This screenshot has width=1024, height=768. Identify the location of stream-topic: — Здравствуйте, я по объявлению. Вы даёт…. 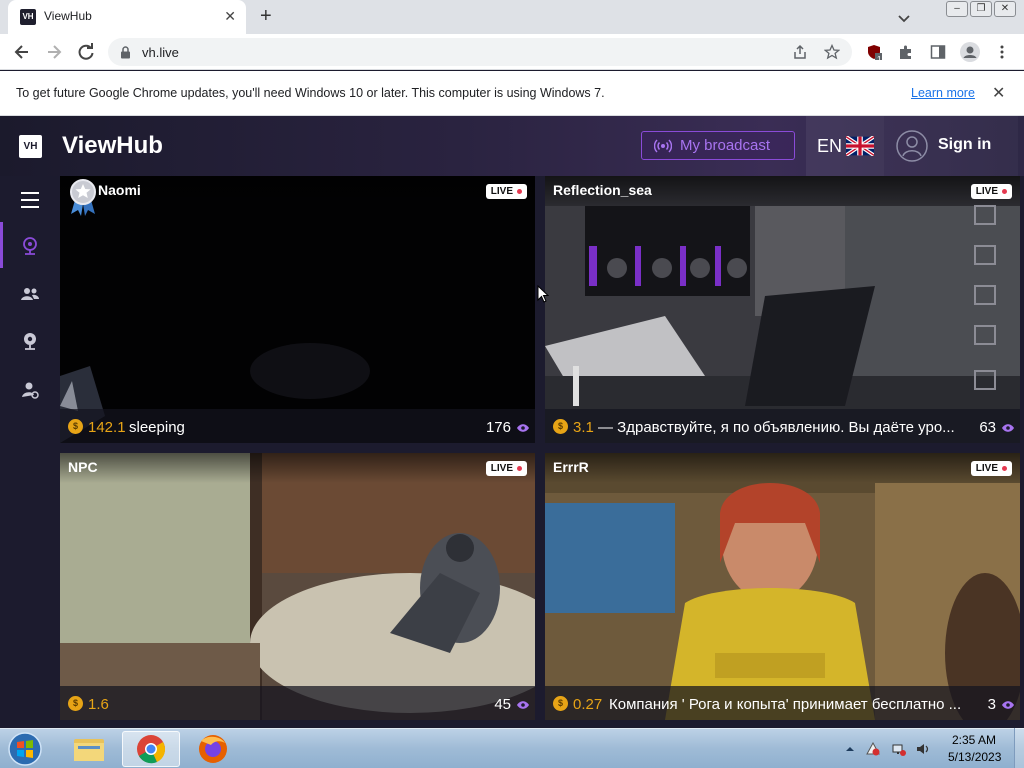
(776, 427).